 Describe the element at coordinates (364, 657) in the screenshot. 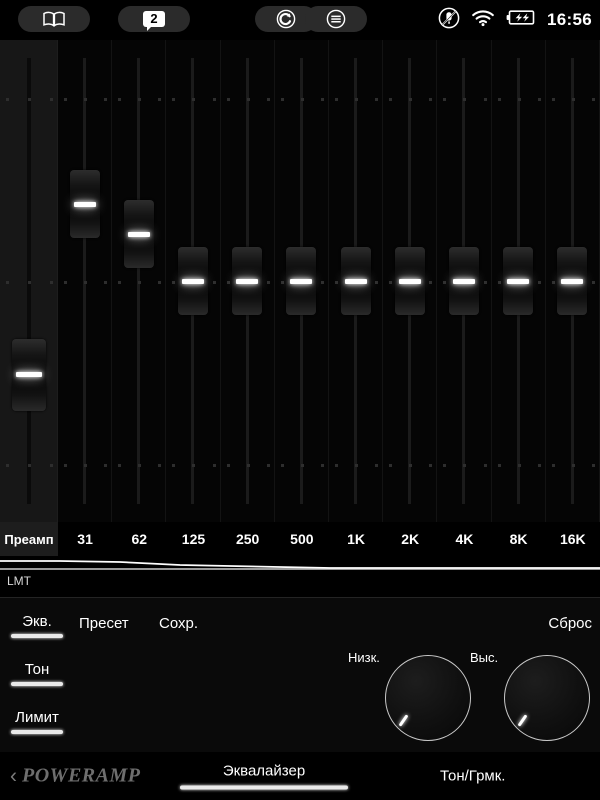

I see `knob-bass-label: Низк.` at that location.